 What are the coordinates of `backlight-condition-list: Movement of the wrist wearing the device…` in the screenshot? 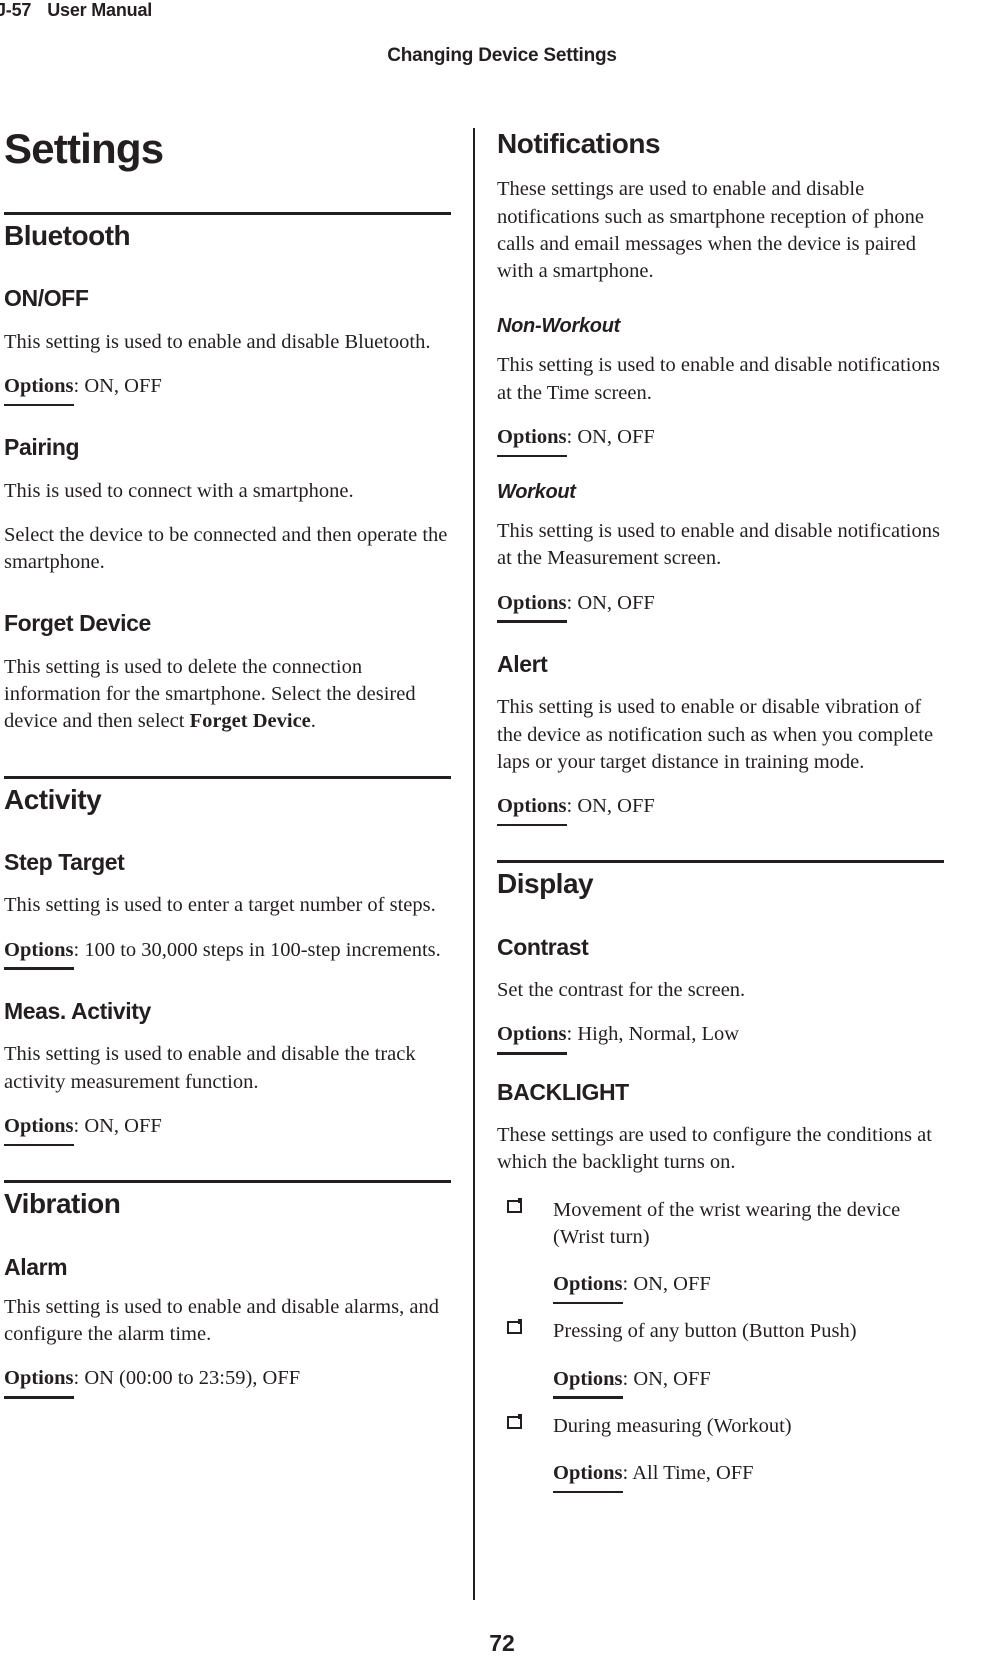 It's located at (720, 1224).